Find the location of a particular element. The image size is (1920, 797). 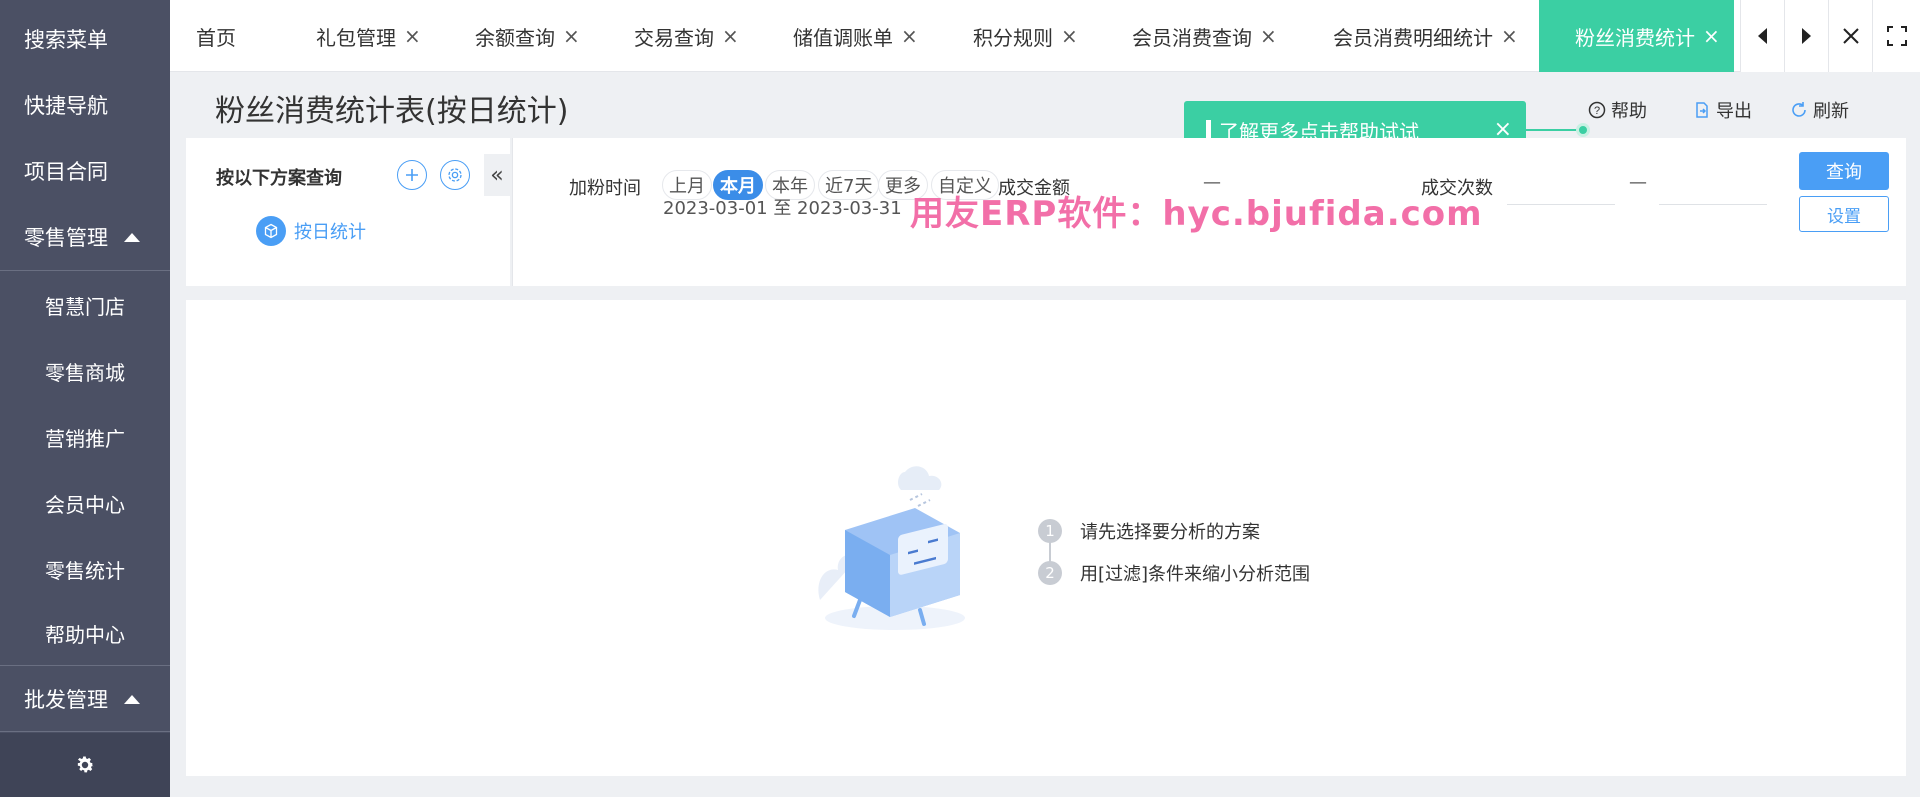

add-scheme-button is located at coordinates (412, 175).